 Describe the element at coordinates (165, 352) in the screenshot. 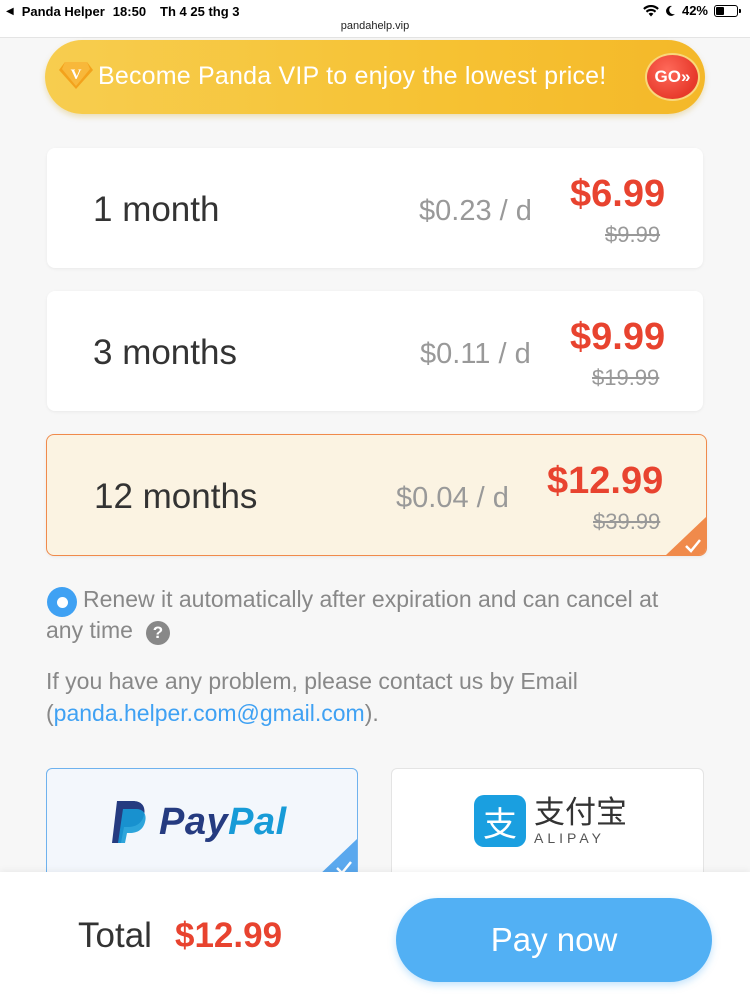

I see `plan-duration: 3 months` at that location.